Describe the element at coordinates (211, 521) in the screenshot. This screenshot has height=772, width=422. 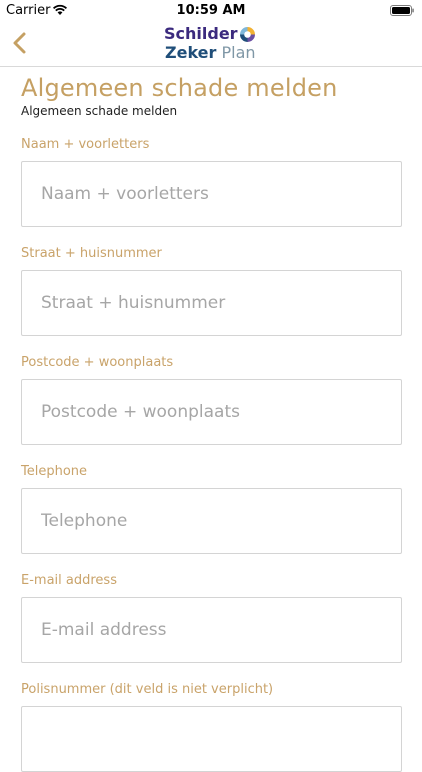
I see `telephone-input` at that location.